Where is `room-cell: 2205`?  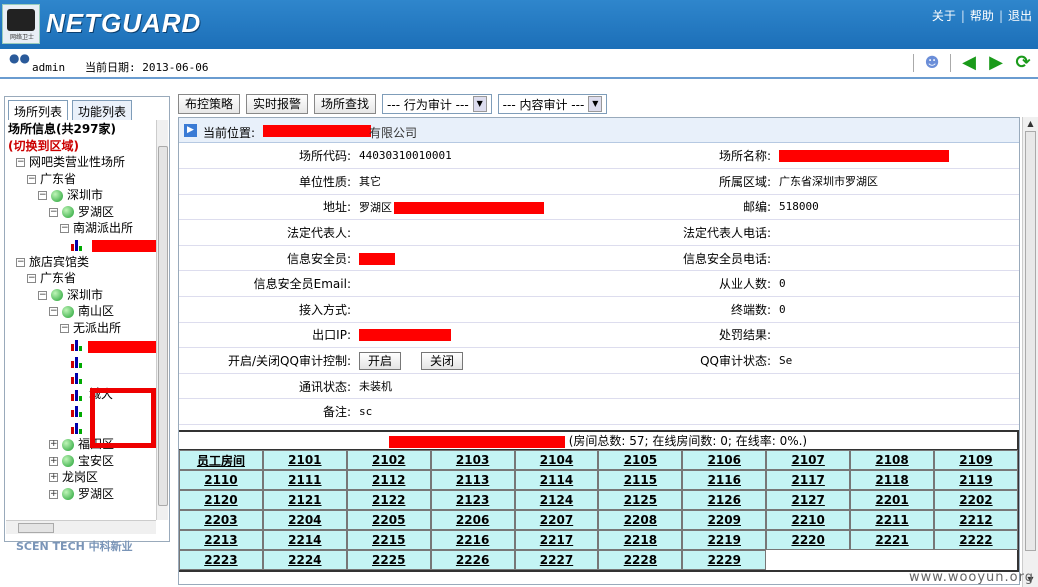
room-cell: 2205 is located at coordinates (388, 520).